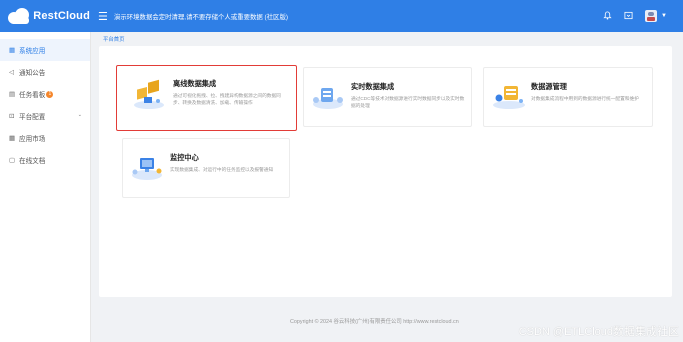 This screenshot has height=342, width=683. What do you see at coordinates (607, 16) in the screenshot?
I see `bell-icon` at bounding box center [607, 16].